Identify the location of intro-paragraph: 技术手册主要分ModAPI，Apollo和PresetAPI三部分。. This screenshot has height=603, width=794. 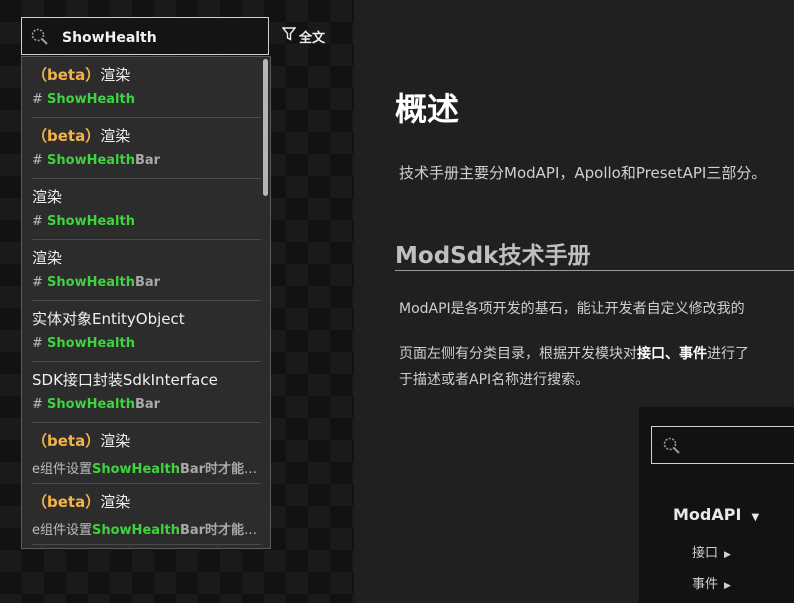
(583, 173).